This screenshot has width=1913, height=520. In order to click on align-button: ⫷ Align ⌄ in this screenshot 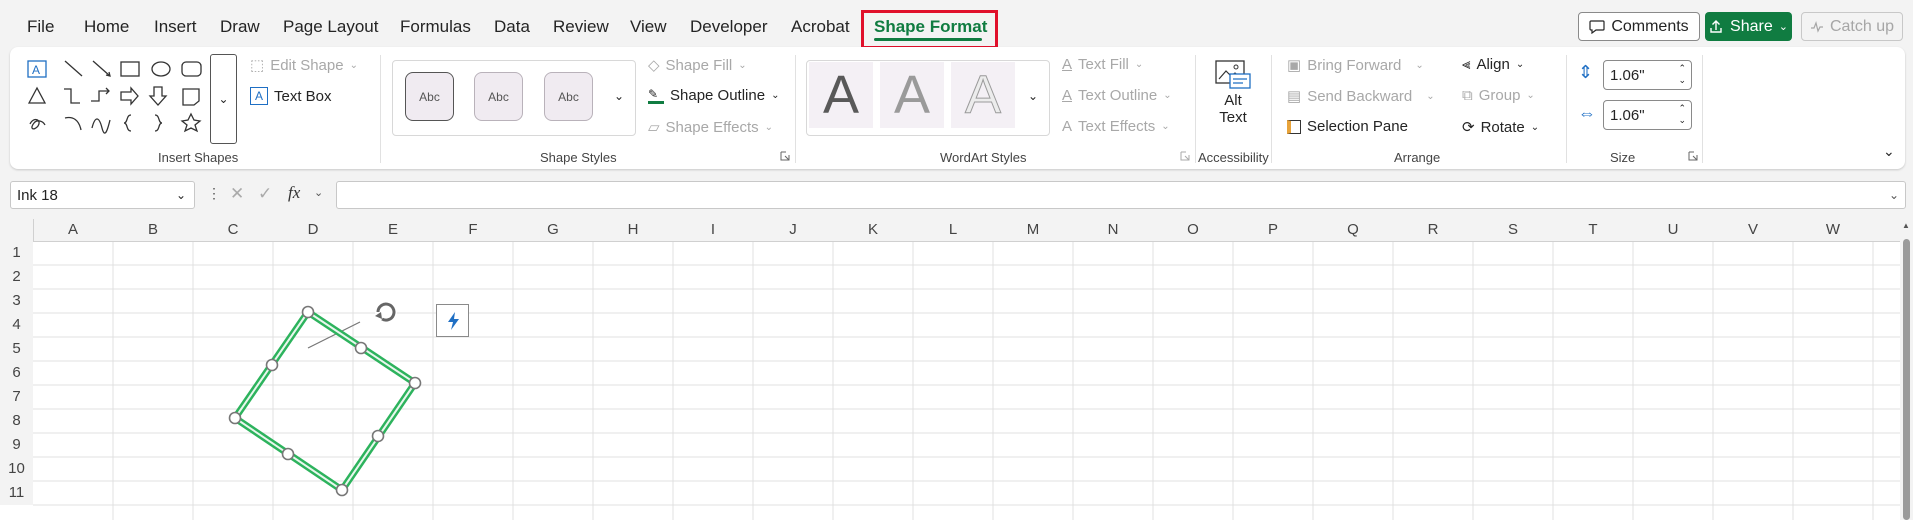, I will do `click(1493, 64)`.